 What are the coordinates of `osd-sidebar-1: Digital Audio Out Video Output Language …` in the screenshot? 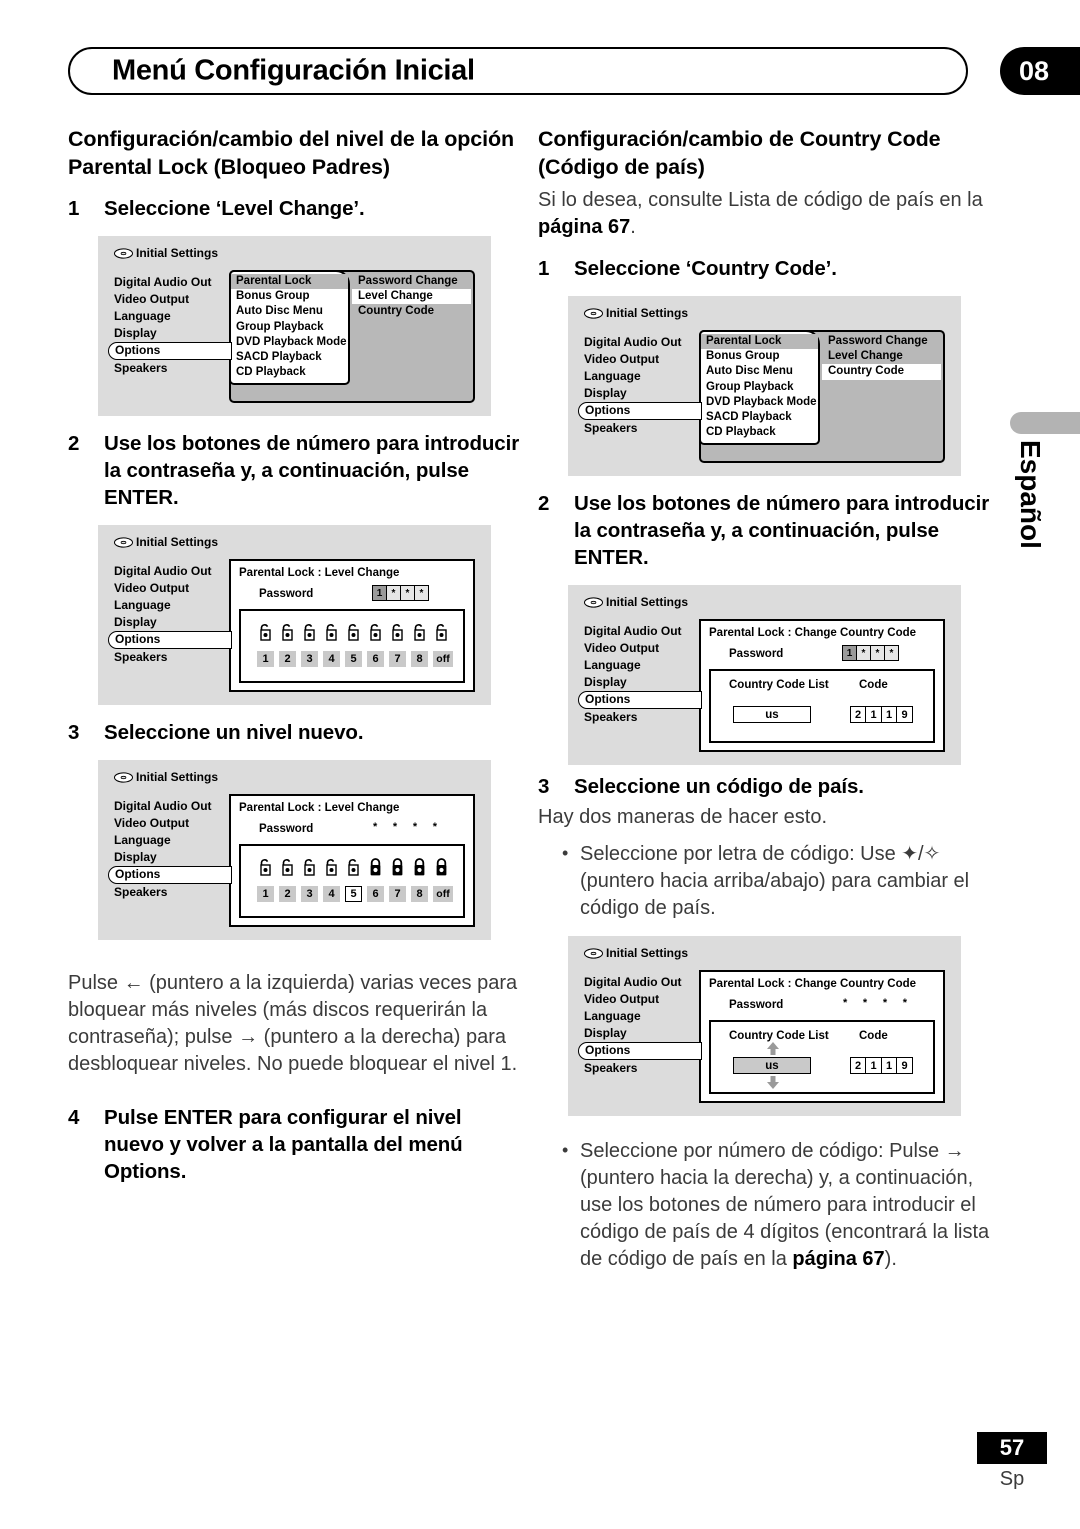 It's located at (170, 325).